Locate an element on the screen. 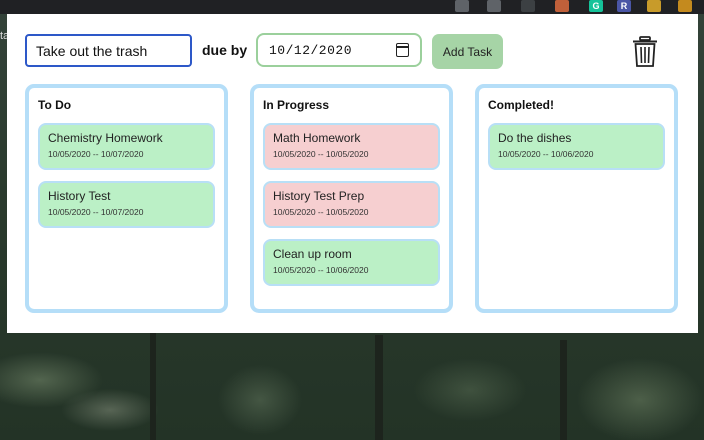 The width and height of the screenshot is (704, 440). column-title: In Progress is located at coordinates (296, 105).